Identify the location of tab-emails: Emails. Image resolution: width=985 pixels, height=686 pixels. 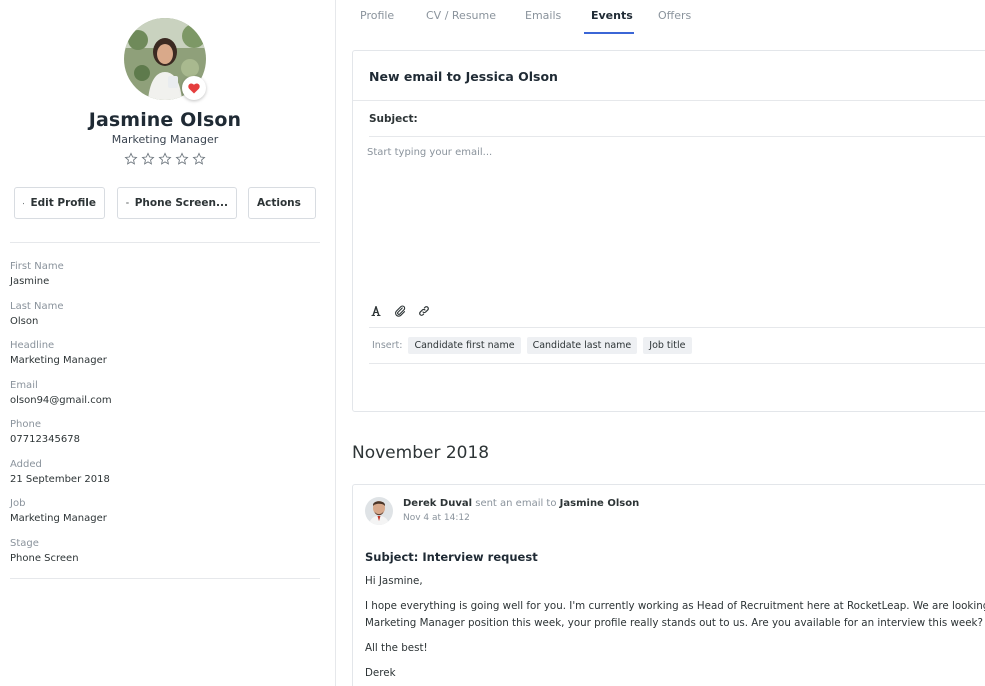
(543, 15).